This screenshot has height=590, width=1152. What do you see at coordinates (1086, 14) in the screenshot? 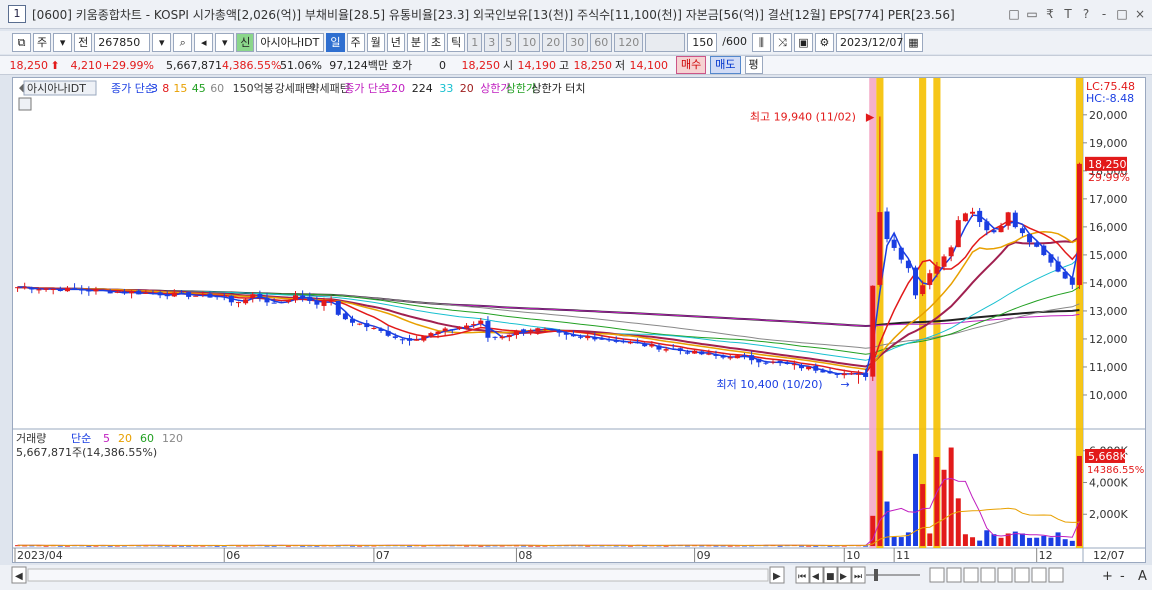
I see `help-icon: ?` at bounding box center [1086, 14].